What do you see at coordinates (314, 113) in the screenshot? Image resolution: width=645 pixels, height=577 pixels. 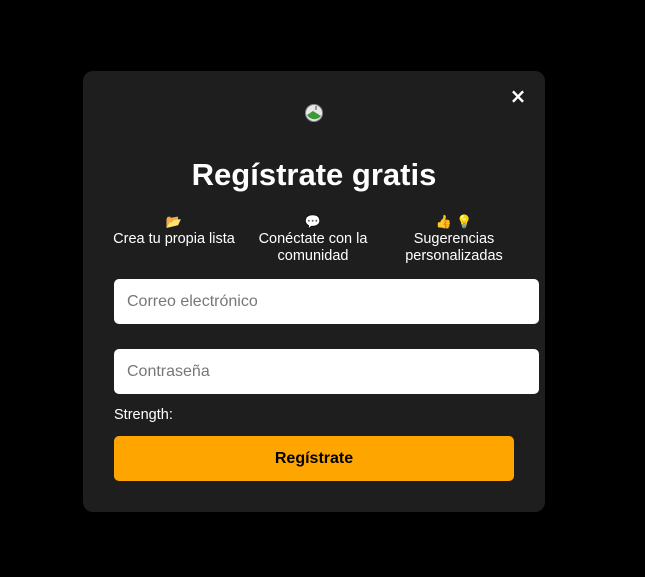 I see `logo-icon` at bounding box center [314, 113].